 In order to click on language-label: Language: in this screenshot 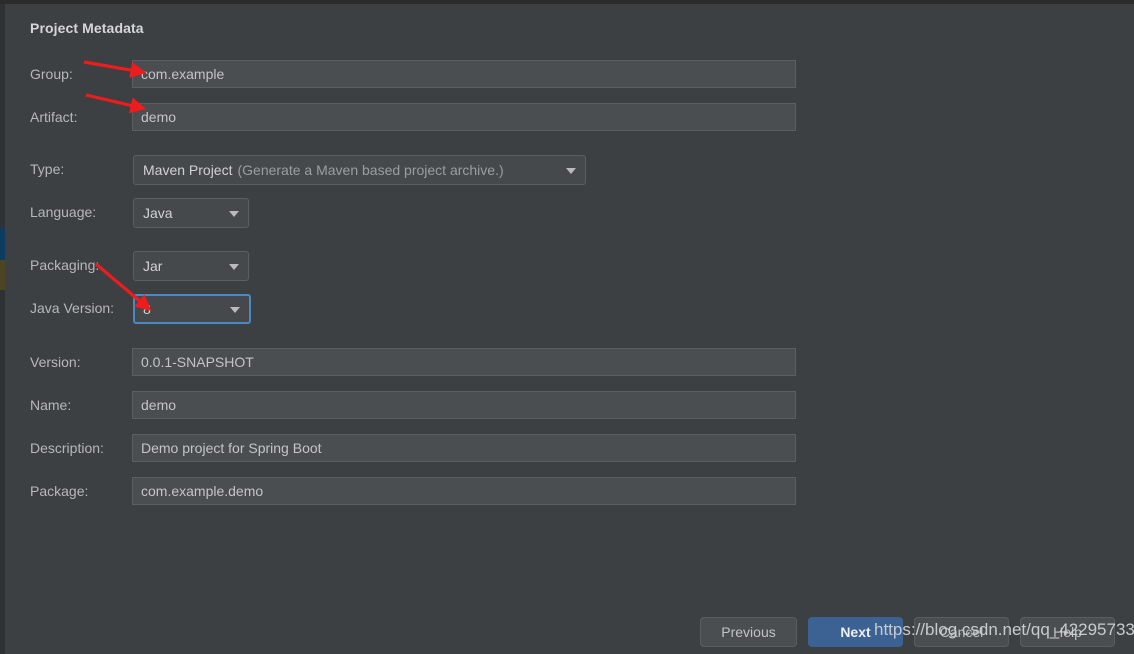, I will do `click(63, 212)`.